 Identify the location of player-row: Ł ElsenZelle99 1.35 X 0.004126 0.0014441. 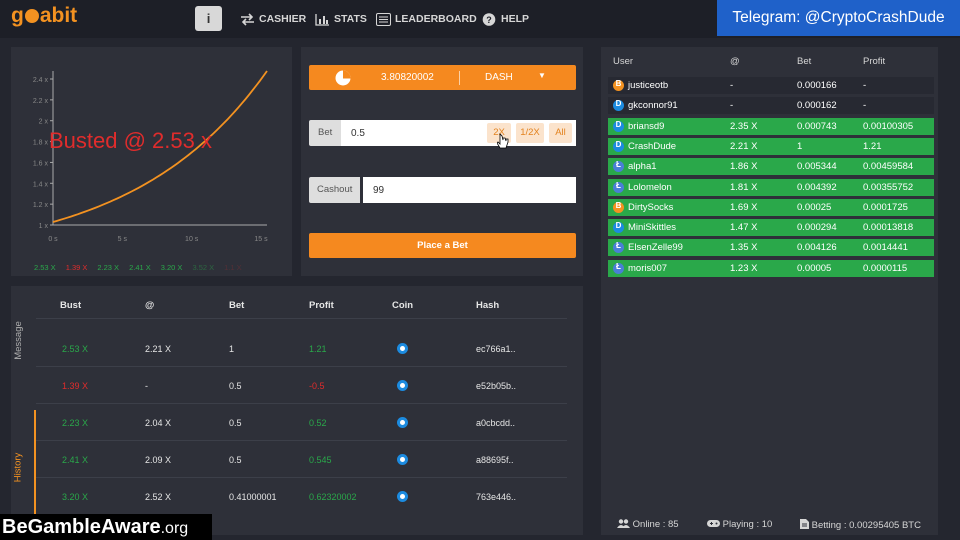
(771, 248).